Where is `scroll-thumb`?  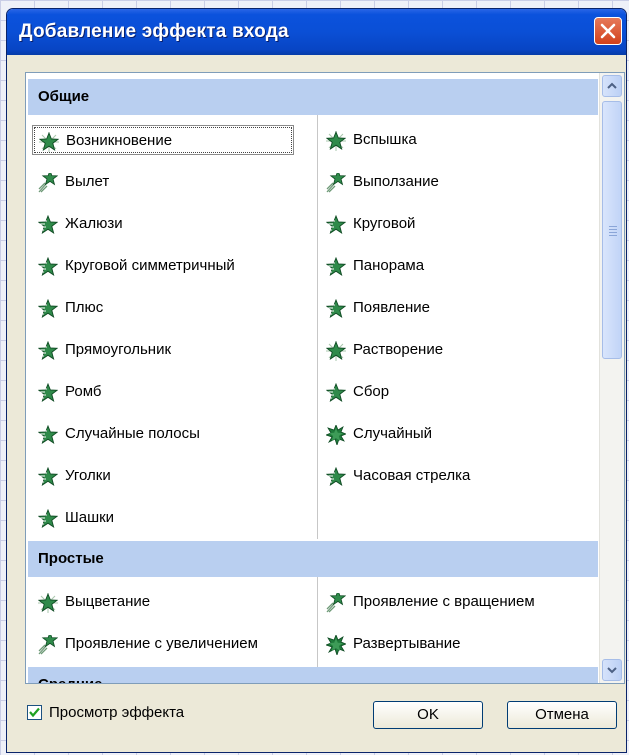 scroll-thumb is located at coordinates (612, 230).